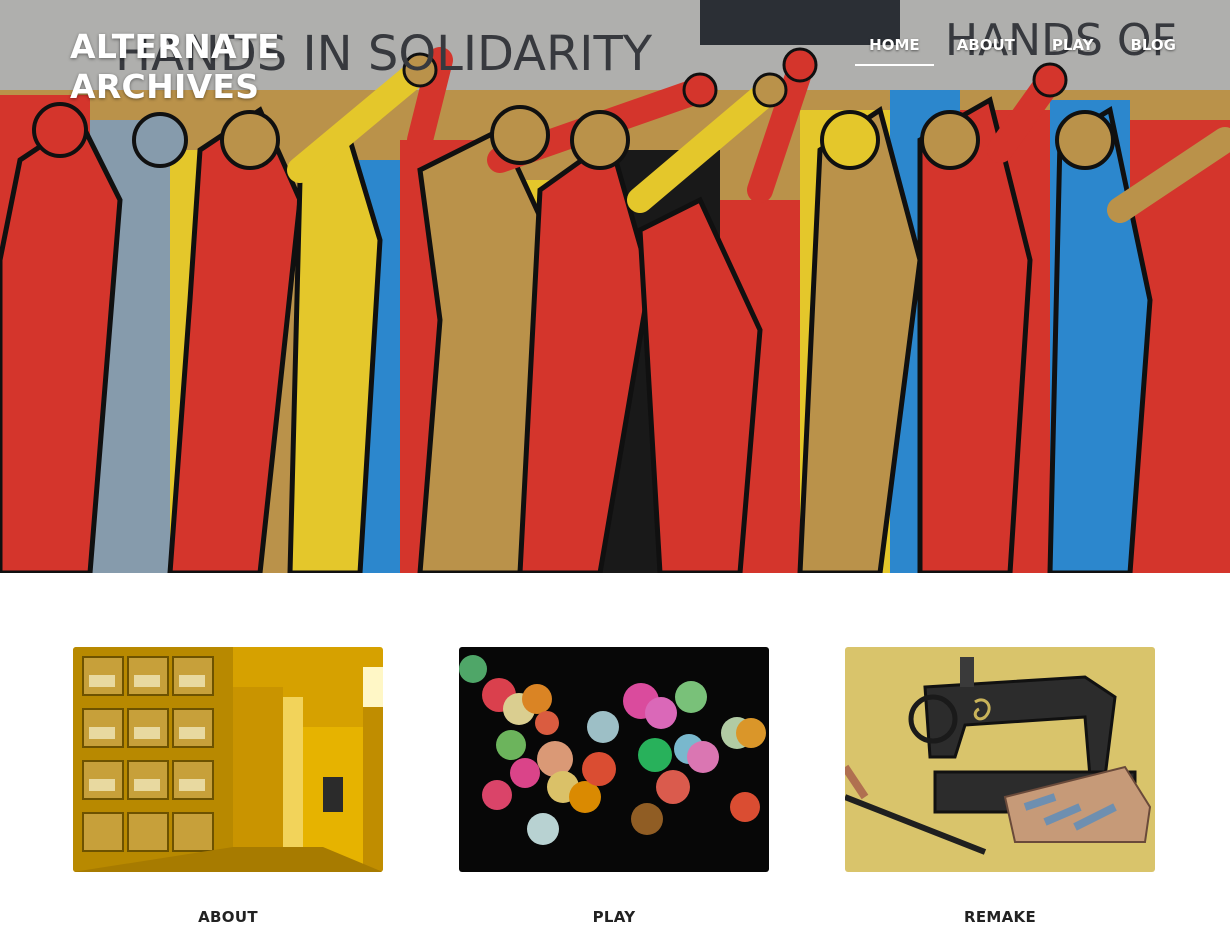  I want to click on site-title: ALTERNATE ARCHIVES, so click(175, 67).